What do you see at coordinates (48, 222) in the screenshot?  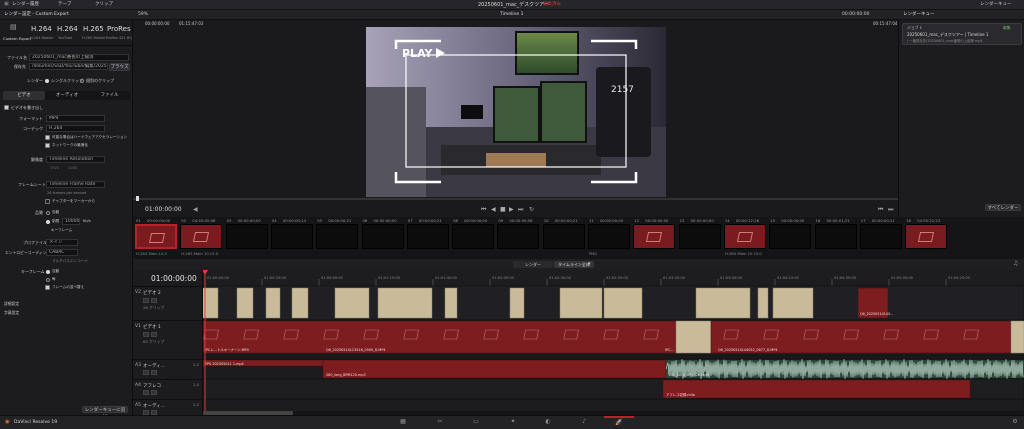 I see `quality-limit-radio` at bounding box center [48, 222].